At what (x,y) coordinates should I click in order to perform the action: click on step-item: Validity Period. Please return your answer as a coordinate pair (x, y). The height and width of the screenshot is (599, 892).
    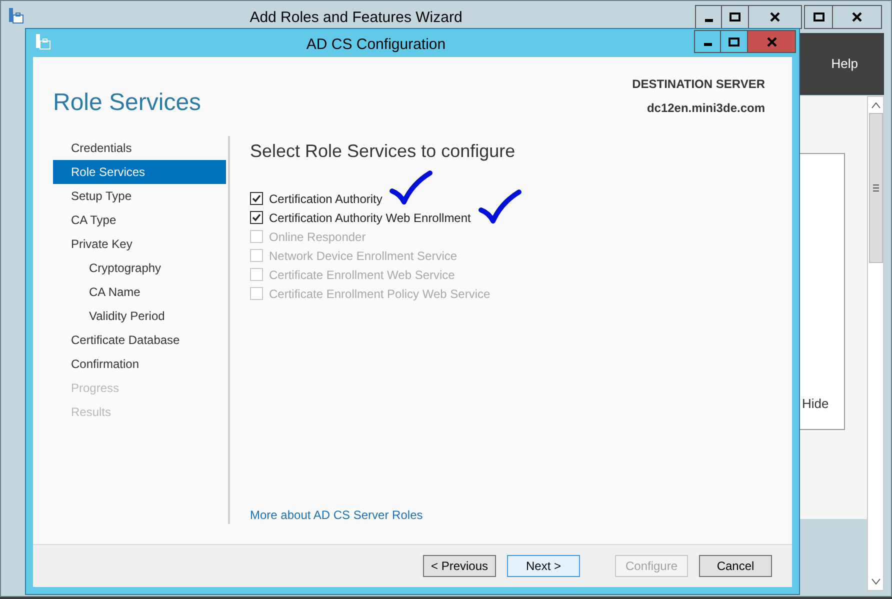
    Looking at the image, I should click on (139, 316).